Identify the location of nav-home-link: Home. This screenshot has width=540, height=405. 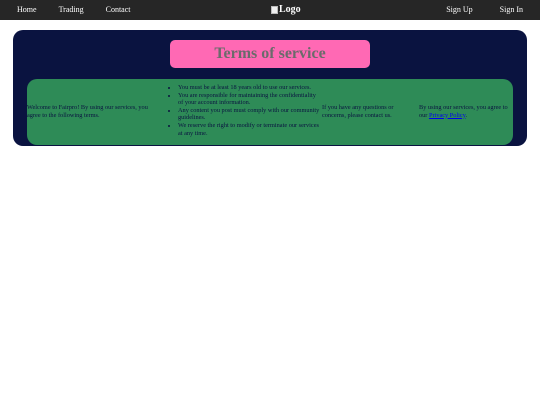
(27, 9).